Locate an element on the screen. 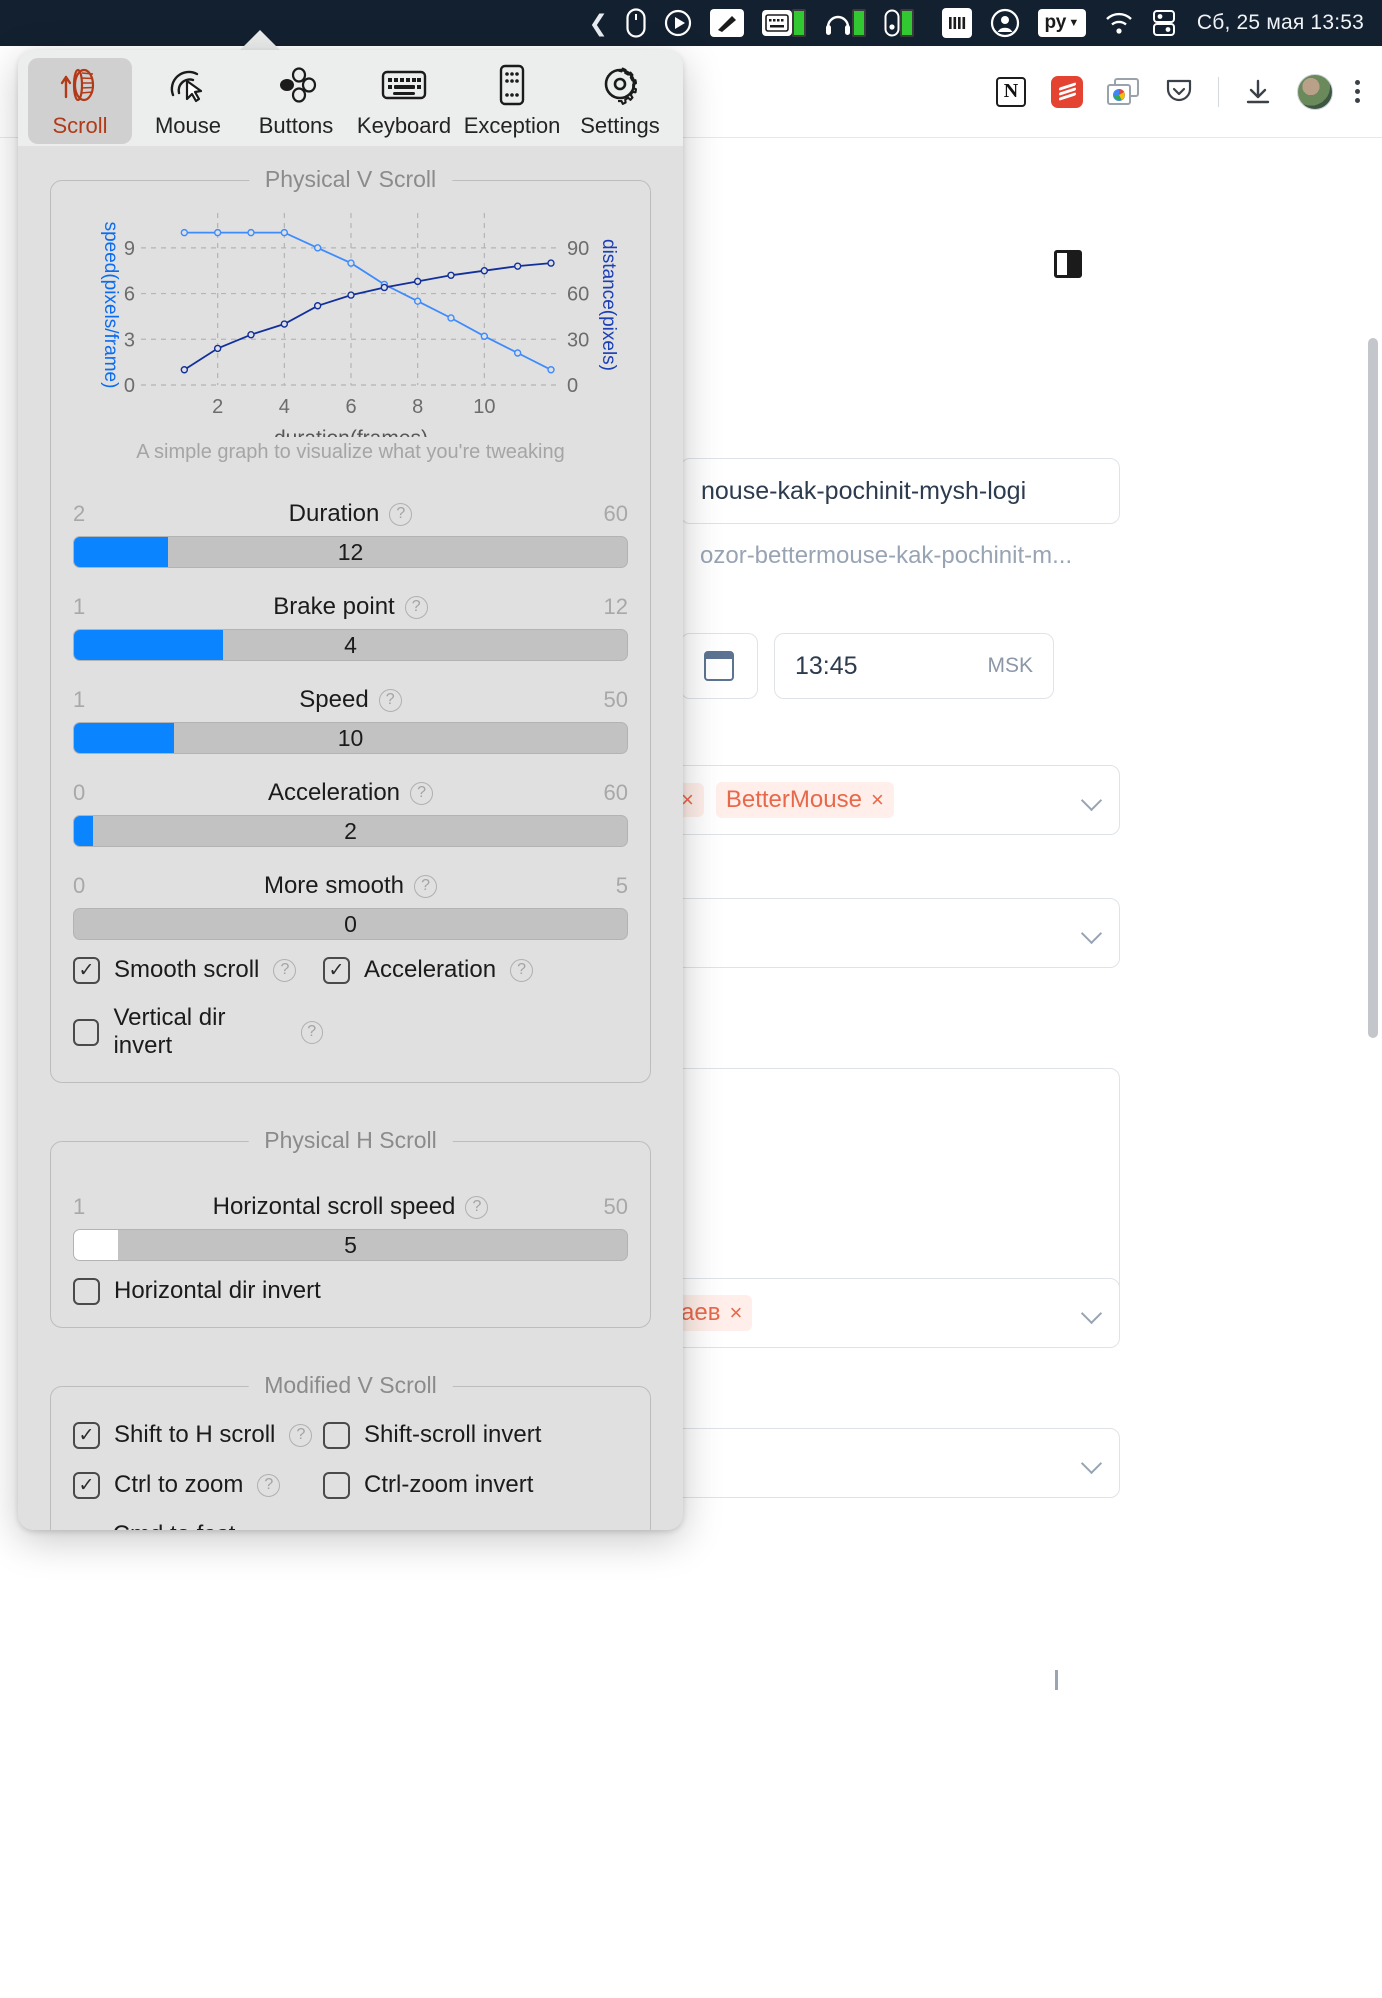  group-legend: Physical H Scroll is located at coordinates (350, 1140).